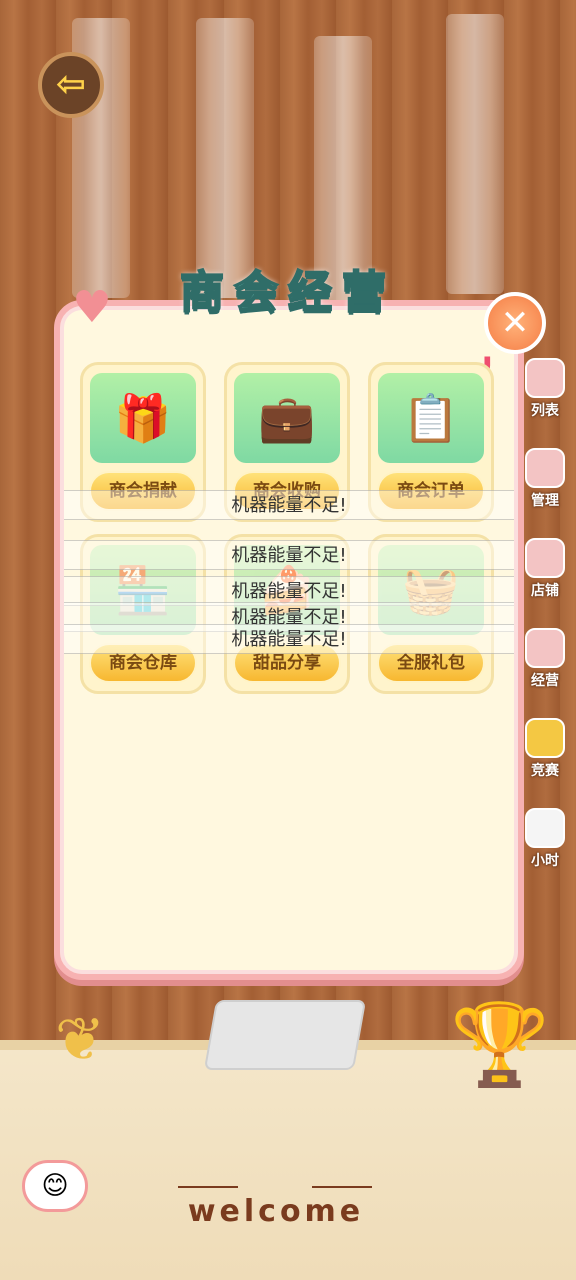  I want to click on side-item-operate: 经营, so click(545, 663).